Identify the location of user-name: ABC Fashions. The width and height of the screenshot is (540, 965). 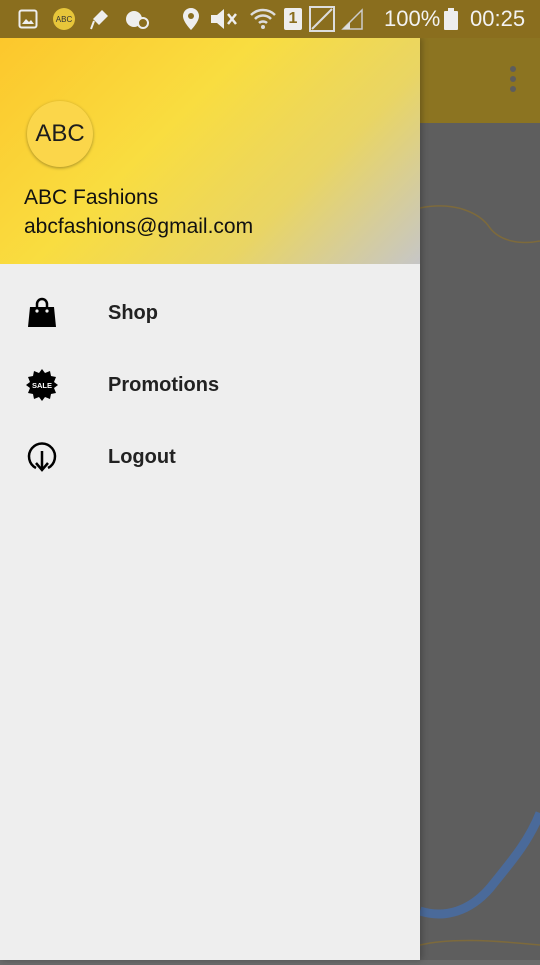
(91, 197).